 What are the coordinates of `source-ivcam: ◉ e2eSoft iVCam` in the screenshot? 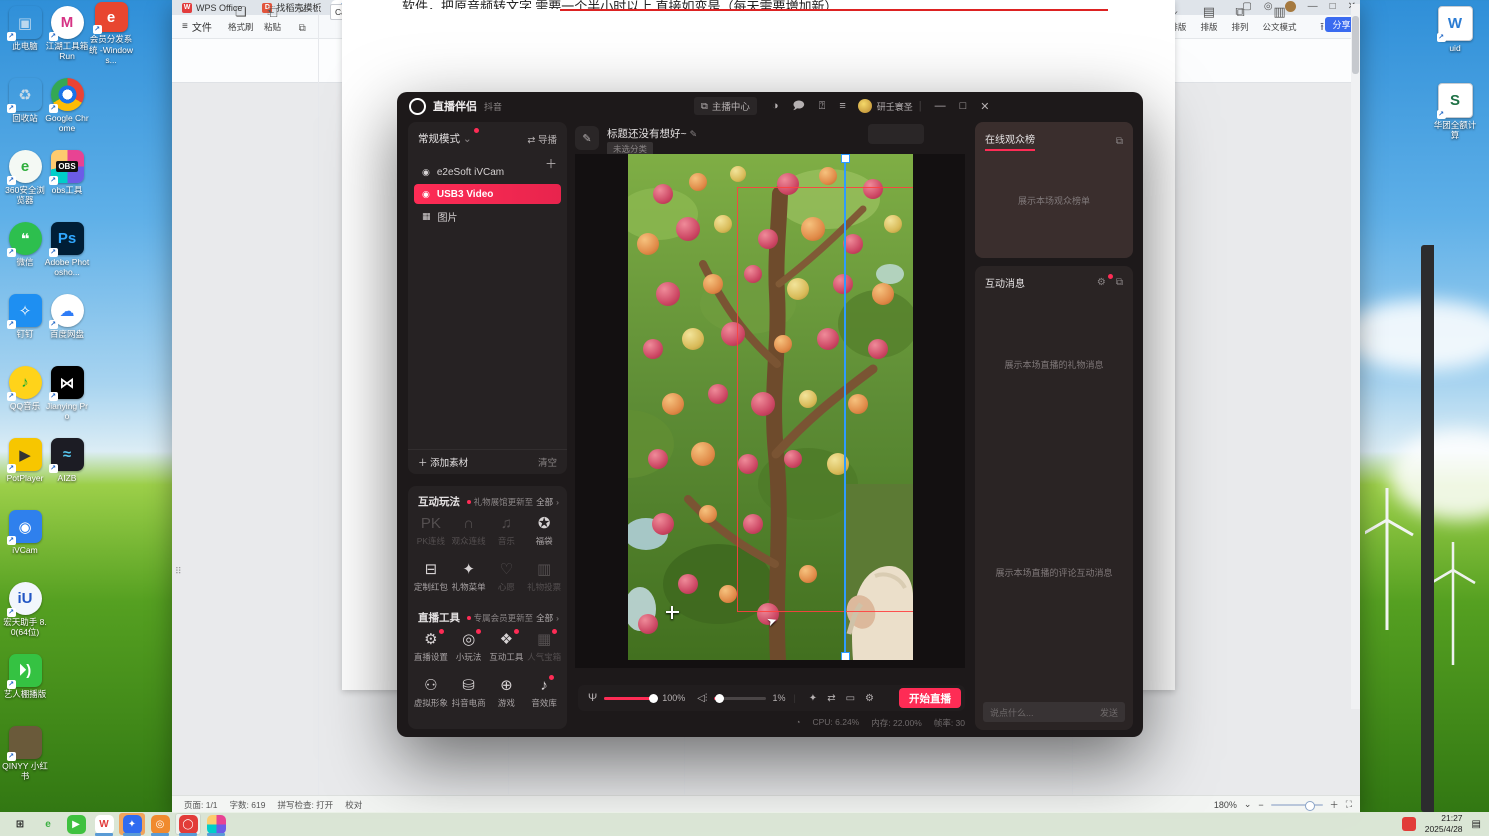 It's located at (487, 172).